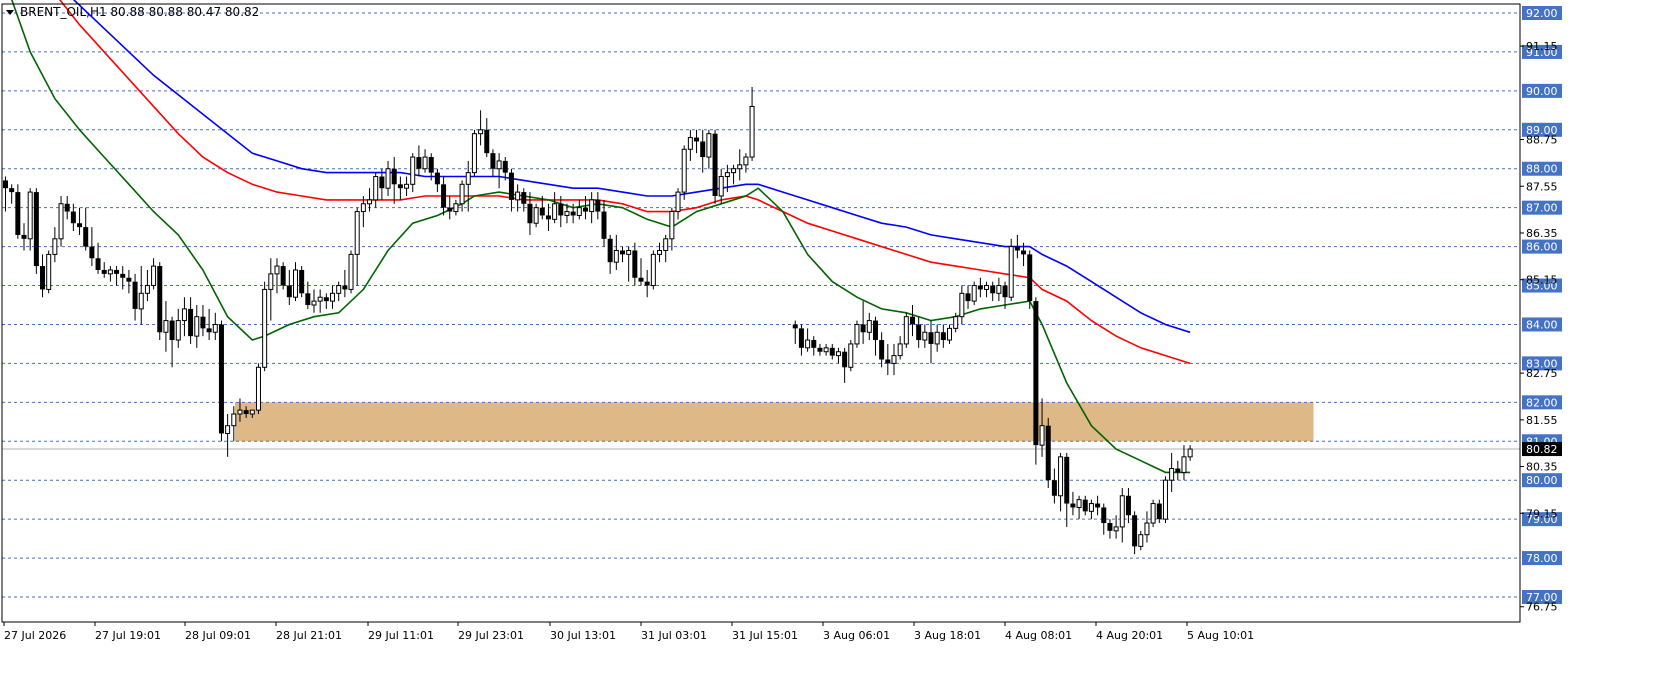 The height and width of the screenshot is (684, 1658). Describe the element at coordinates (1542, 513) in the screenshot. I see `price-tick-label: 79.15` at that location.